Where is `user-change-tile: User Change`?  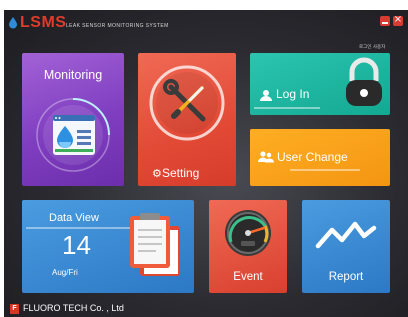 user-change-tile: User Change is located at coordinates (320, 157).